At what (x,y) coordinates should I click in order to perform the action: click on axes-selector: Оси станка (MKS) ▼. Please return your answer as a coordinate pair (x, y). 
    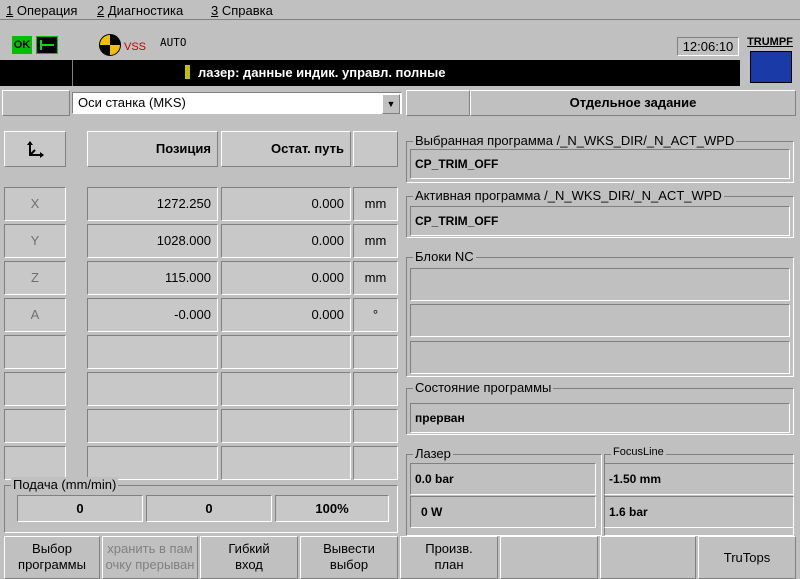
    Looking at the image, I should click on (237, 103).